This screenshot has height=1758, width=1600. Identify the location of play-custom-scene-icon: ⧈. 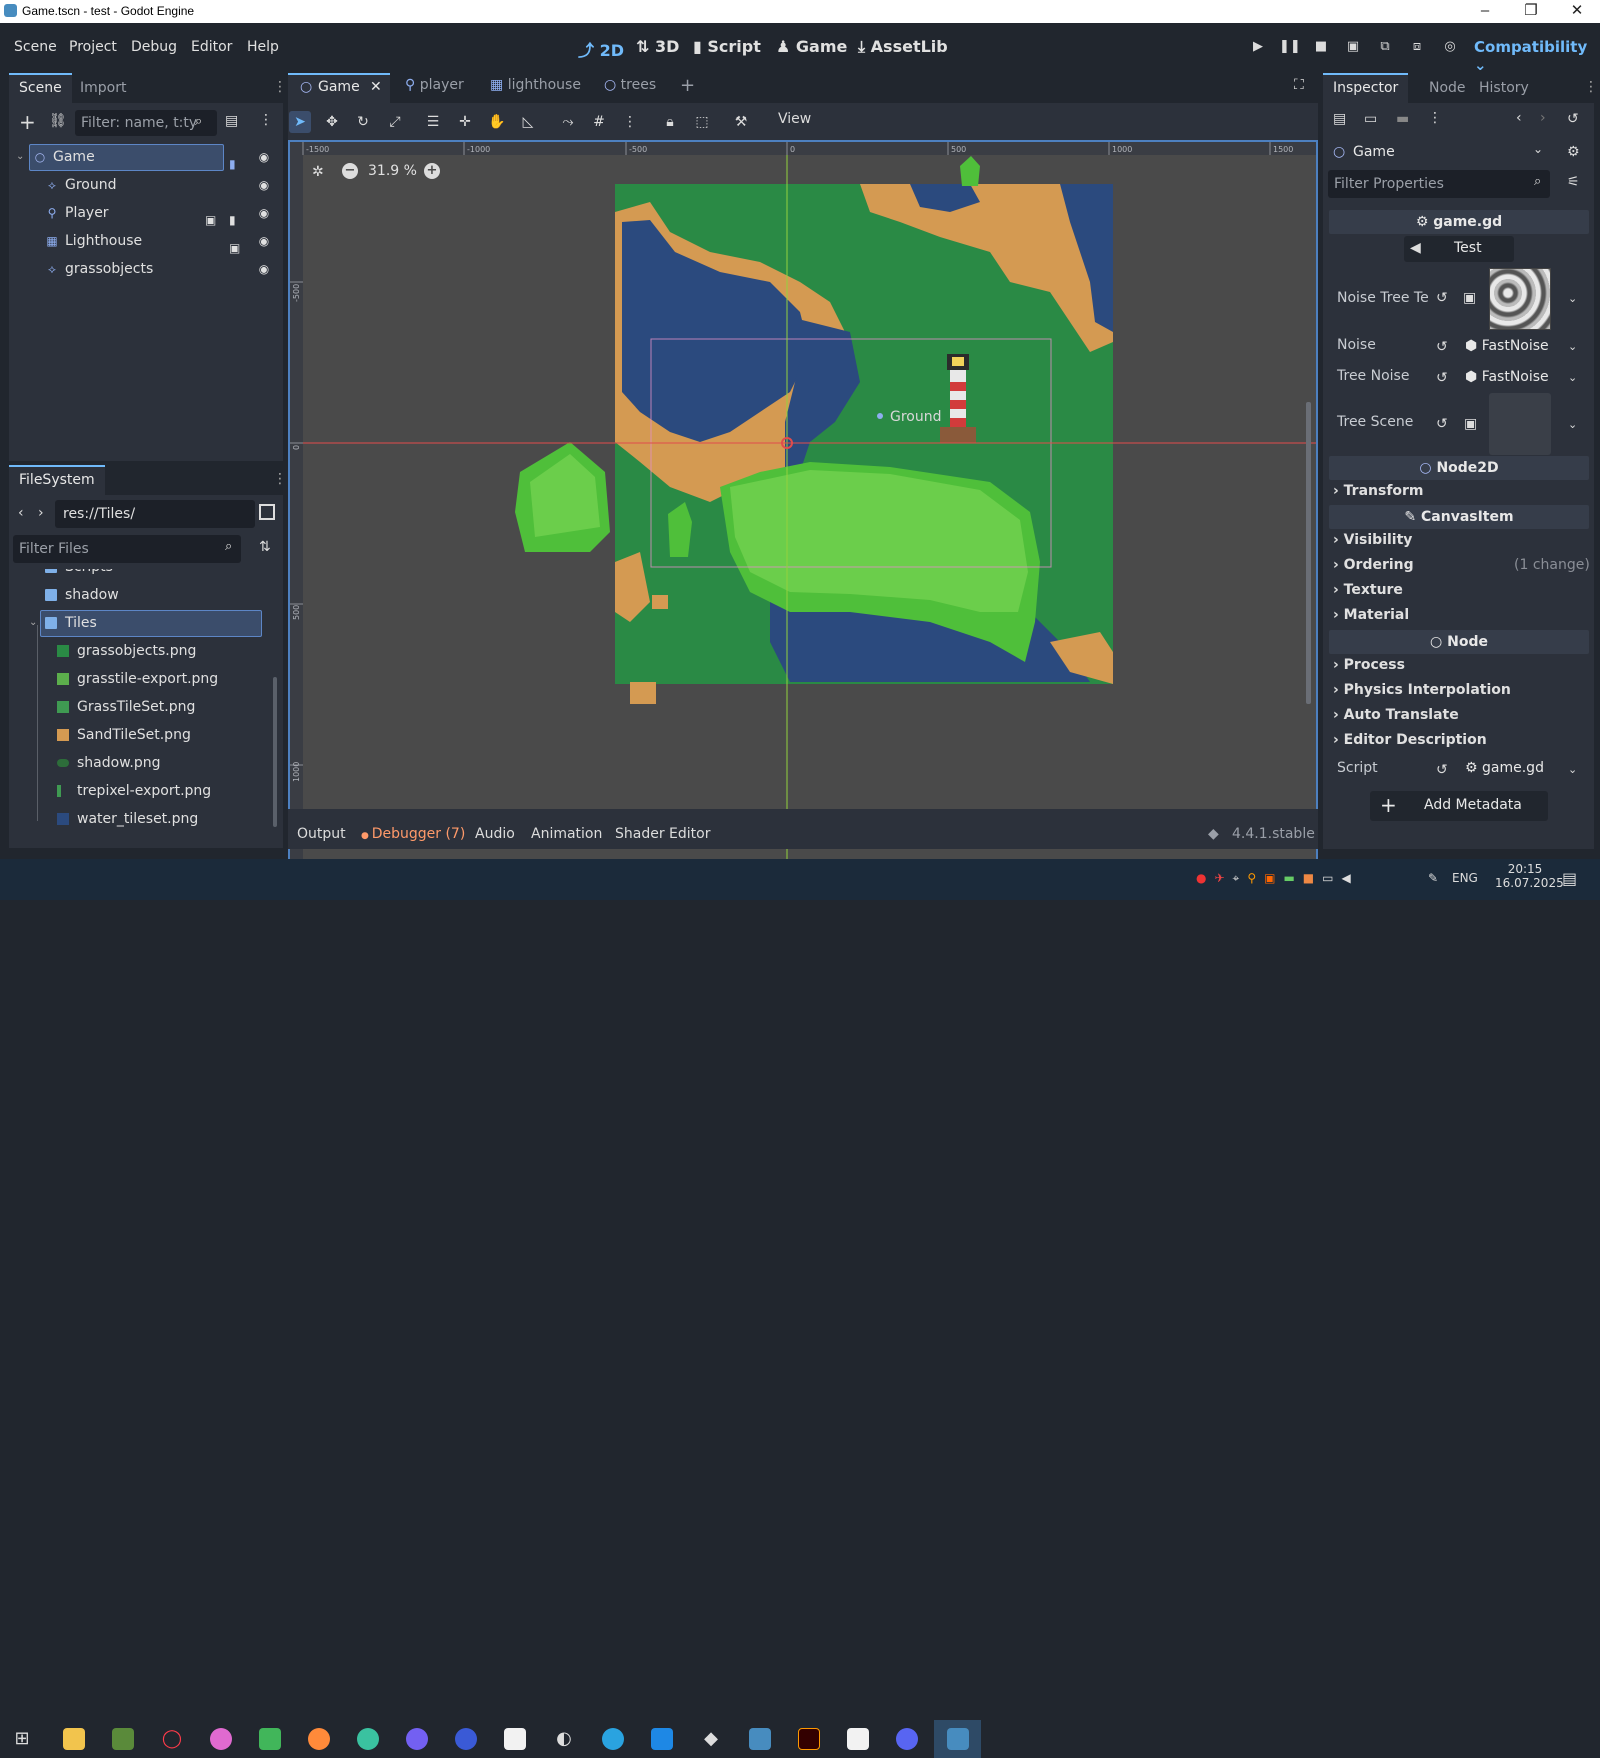
(1417, 48).